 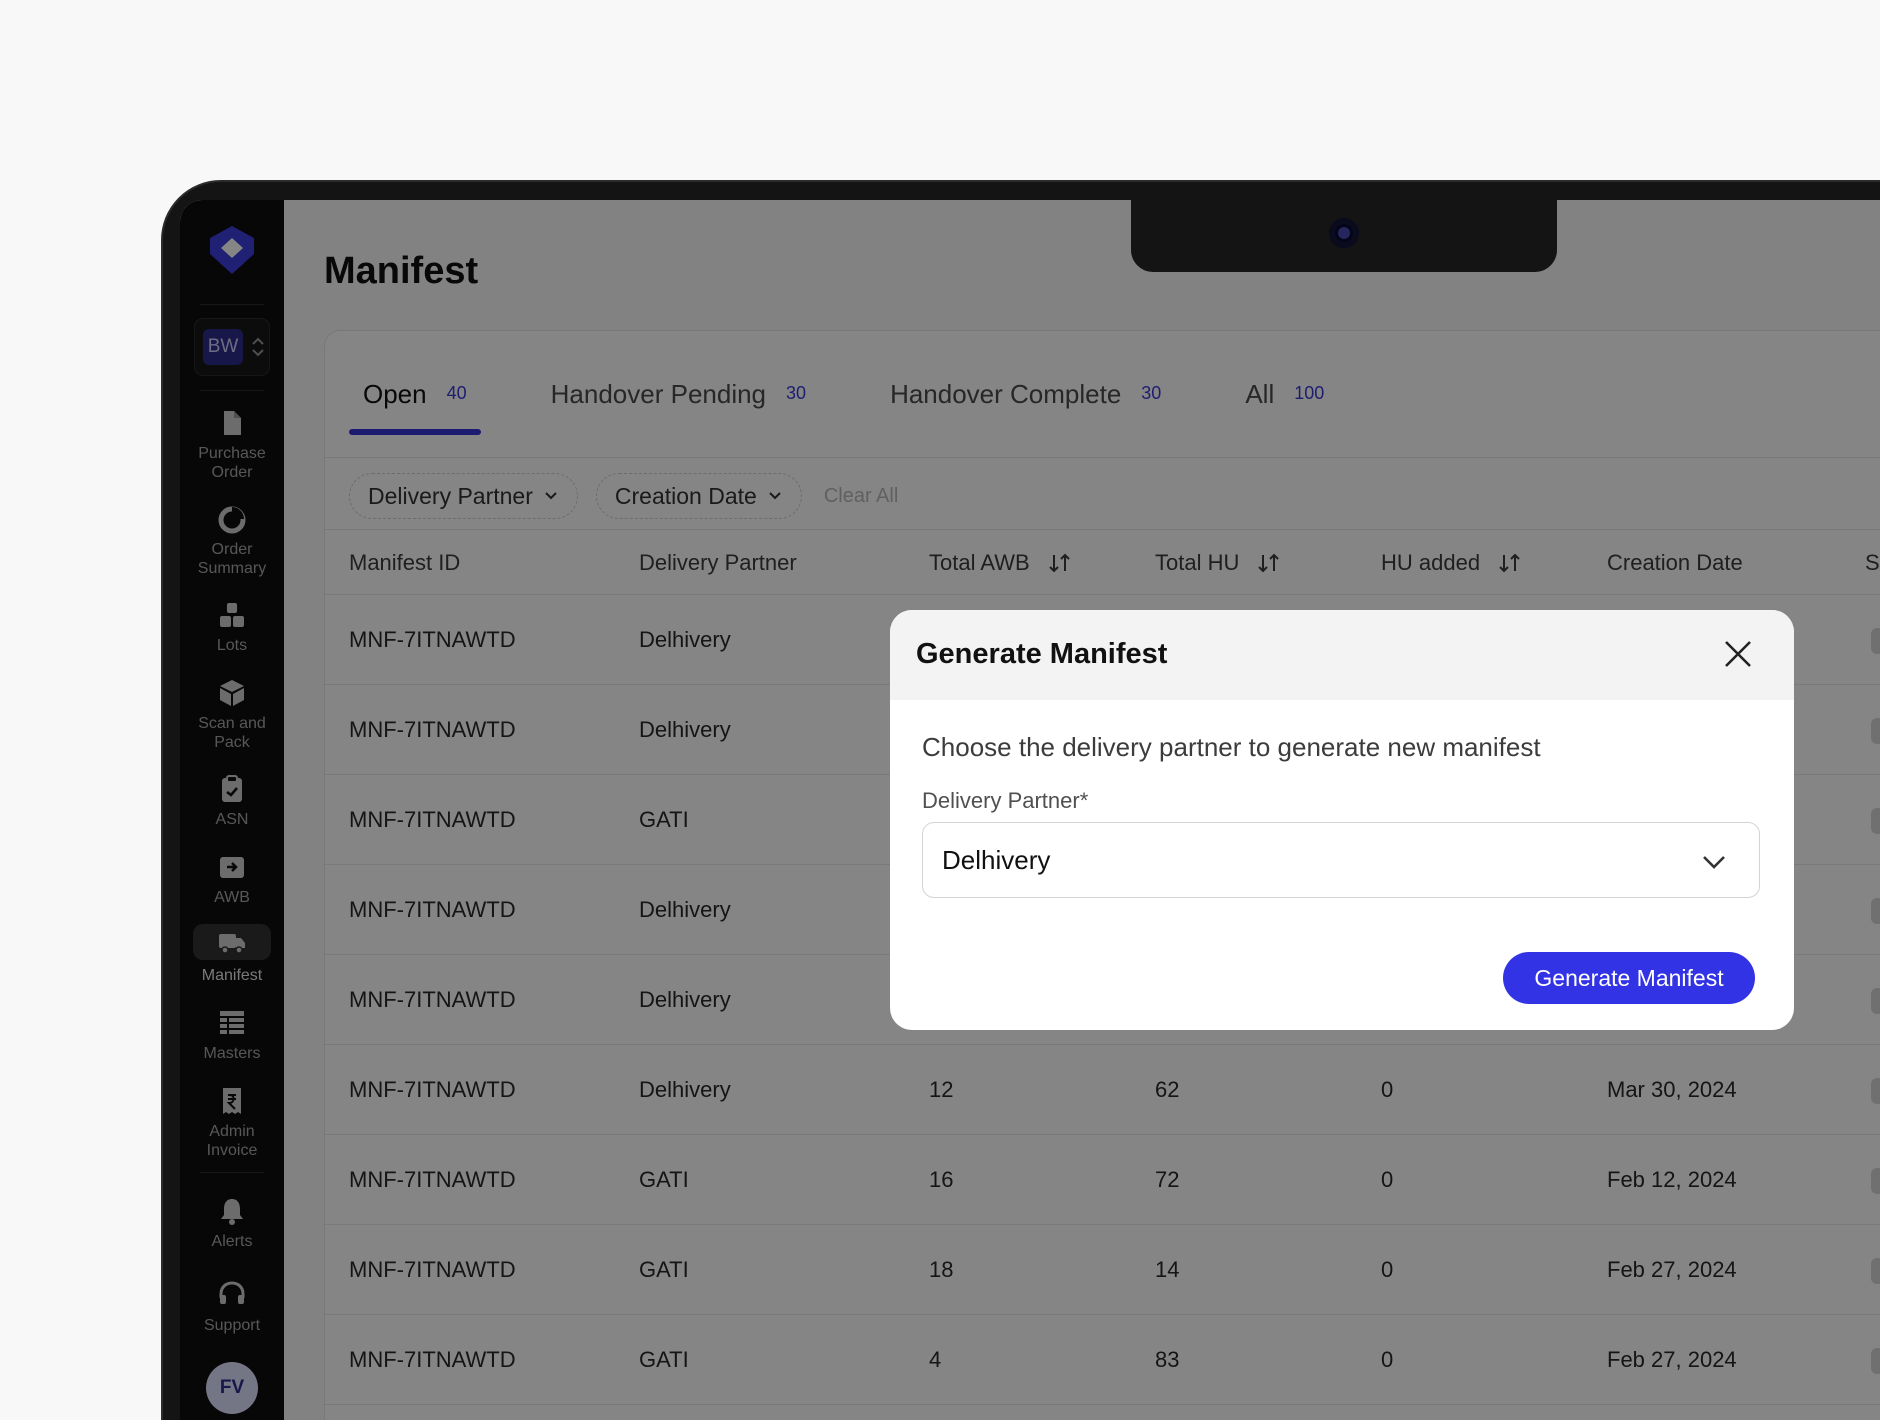 What do you see at coordinates (1341, 860) in the screenshot?
I see `delivery-partner-select: Delhivery` at bounding box center [1341, 860].